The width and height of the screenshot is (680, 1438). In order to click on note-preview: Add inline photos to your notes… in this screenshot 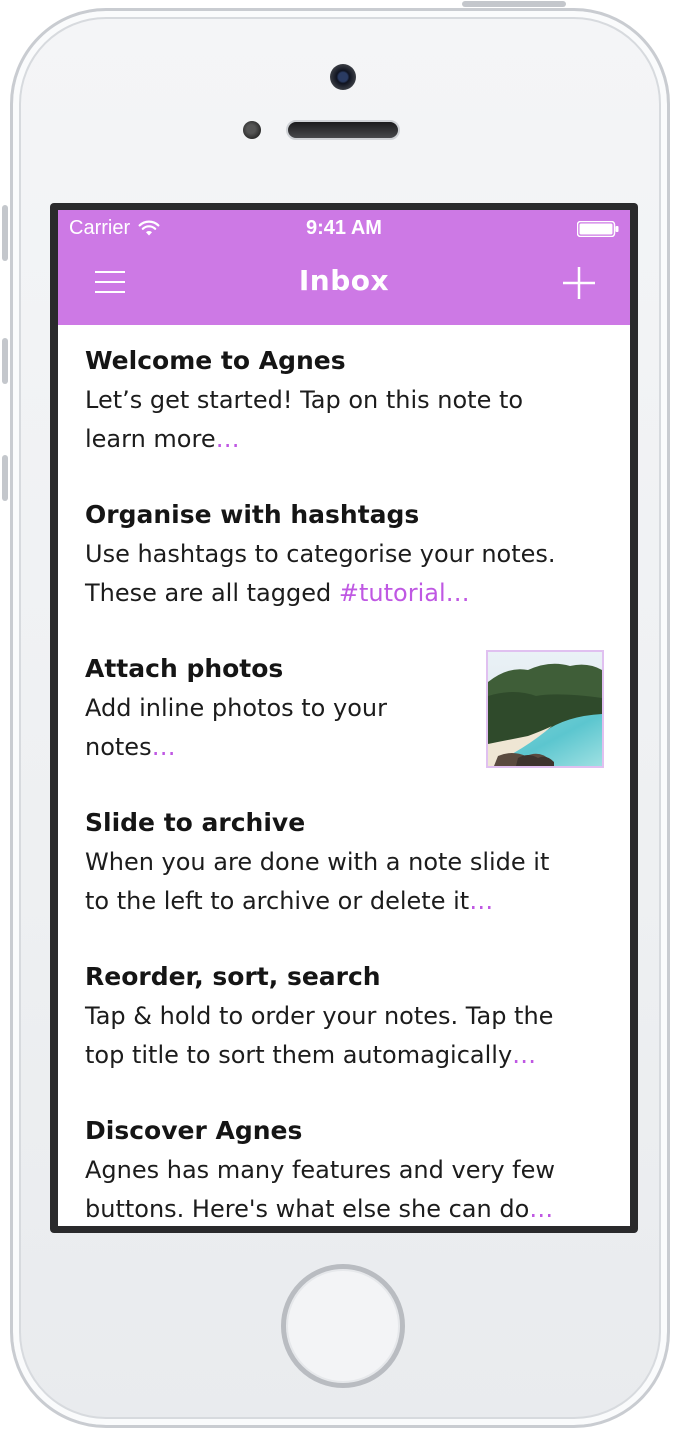, I will do `click(280, 728)`.